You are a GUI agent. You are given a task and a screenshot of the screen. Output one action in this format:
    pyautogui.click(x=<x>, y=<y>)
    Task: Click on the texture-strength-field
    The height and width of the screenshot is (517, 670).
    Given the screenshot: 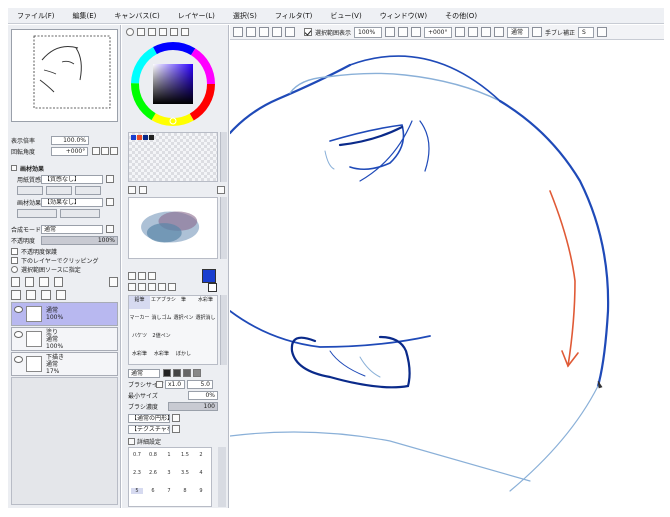 What is the action you would take?
    pyautogui.click(x=59, y=190)
    